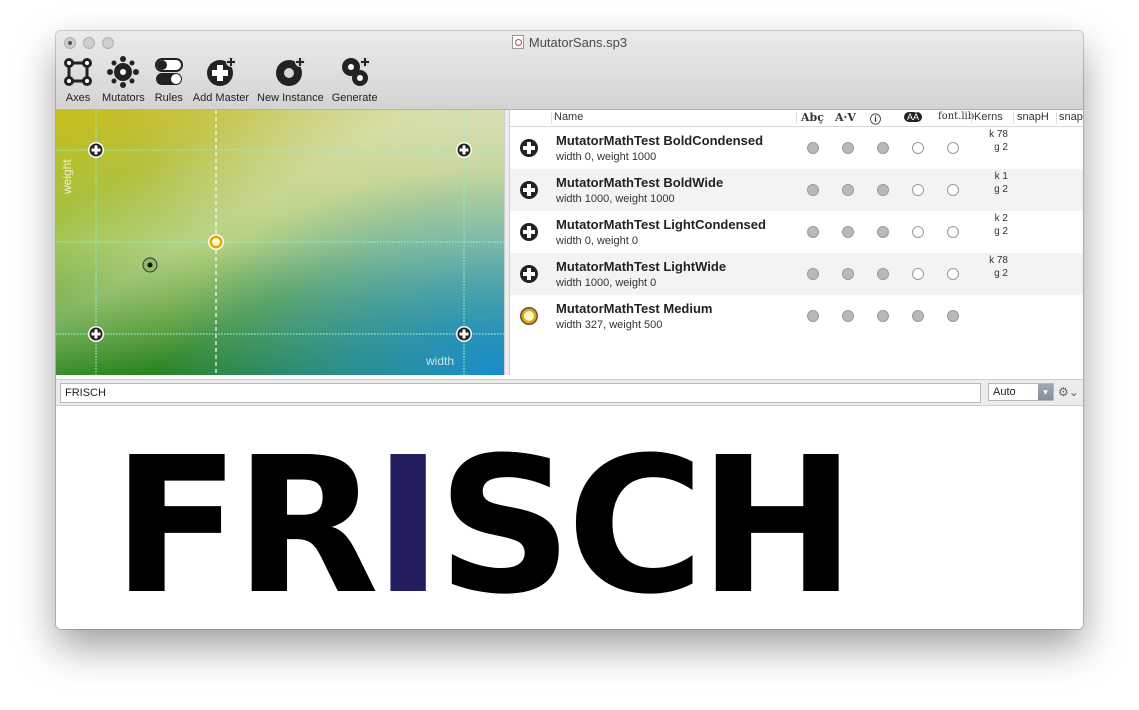  What do you see at coordinates (1045, 392) in the screenshot?
I see `chevron-down-icon: ▾` at bounding box center [1045, 392].